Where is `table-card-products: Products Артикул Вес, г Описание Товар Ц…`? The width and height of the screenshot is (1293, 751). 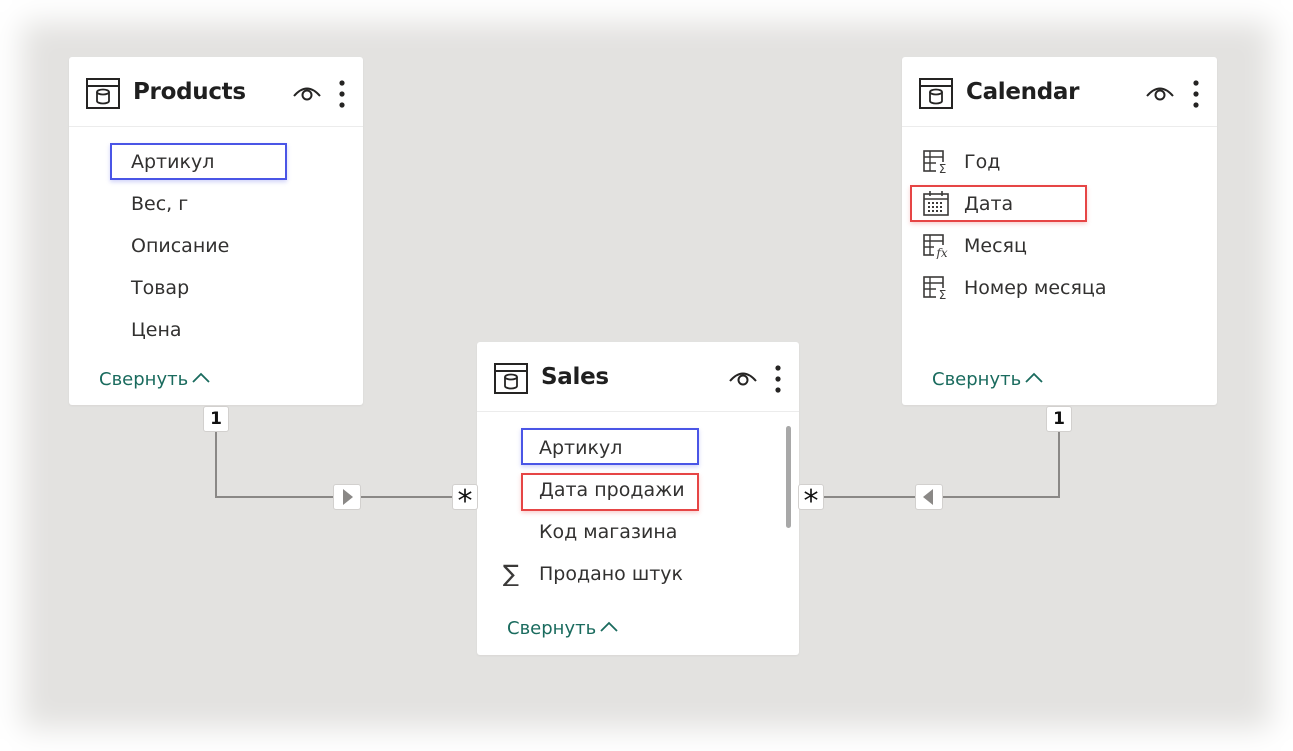 table-card-products: Products Артикул Вес, г Описание Товар Ц… is located at coordinates (216, 231).